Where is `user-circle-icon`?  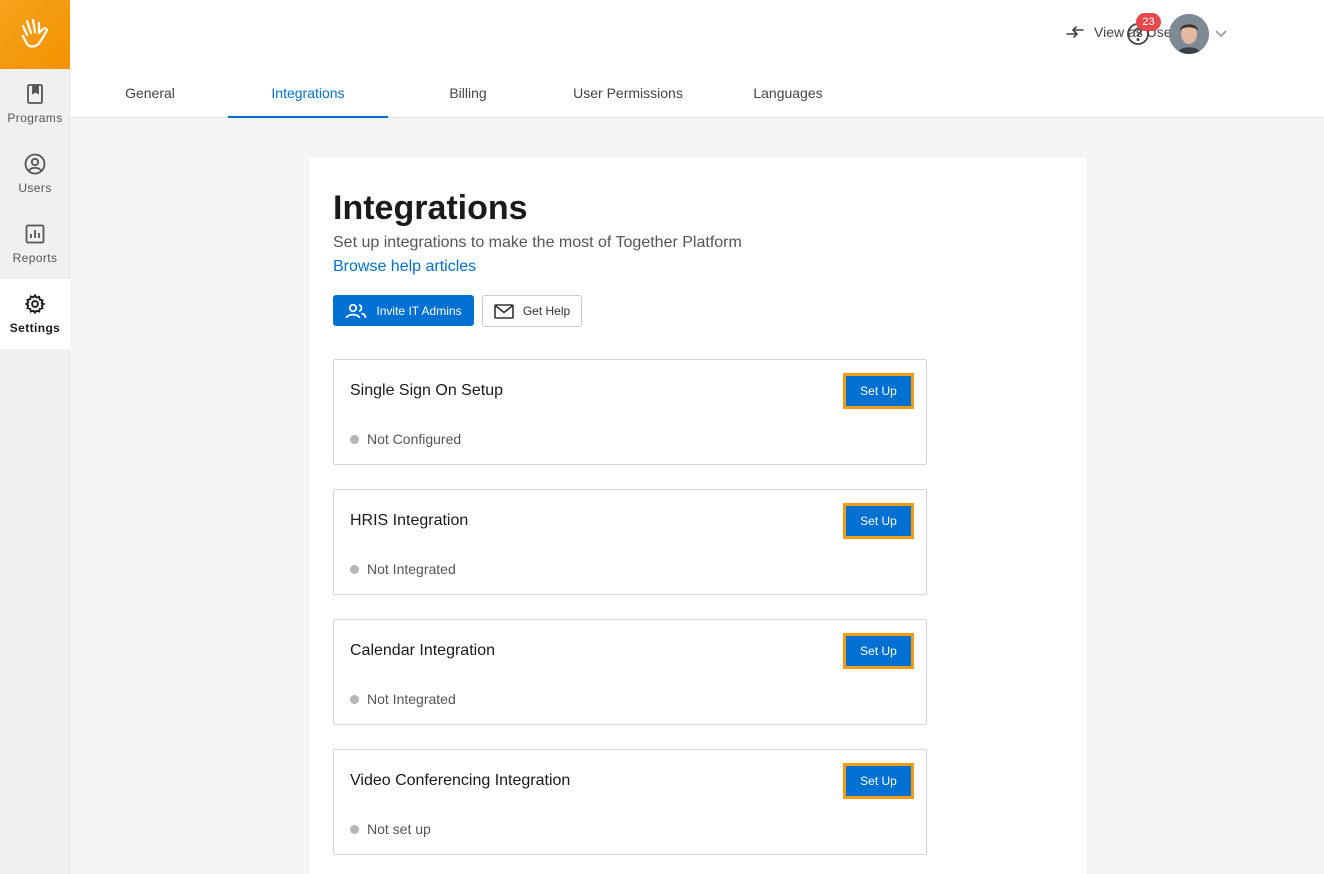 user-circle-icon is located at coordinates (35, 164).